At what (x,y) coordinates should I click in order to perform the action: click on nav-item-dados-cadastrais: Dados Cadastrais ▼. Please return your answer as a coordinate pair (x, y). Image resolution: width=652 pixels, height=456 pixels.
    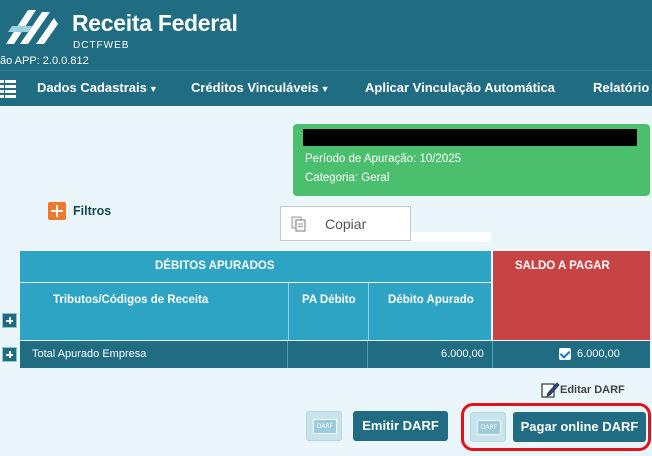
    Looking at the image, I should click on (97, 87).